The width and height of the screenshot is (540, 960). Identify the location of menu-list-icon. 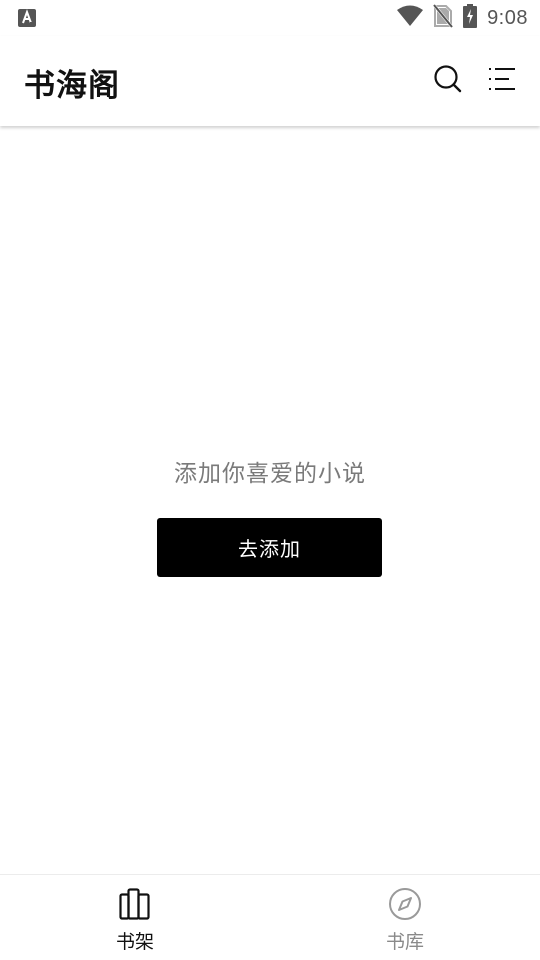
(502, 81).